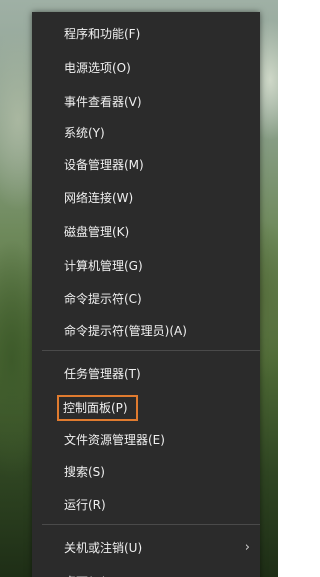 The width and height of the screenshot is (320, 577). What do you see at coordinates (146, 408) in the screenshot?
I see `menu-item-control-panel: 控制面板(P)` at bounding box center [146, 408].